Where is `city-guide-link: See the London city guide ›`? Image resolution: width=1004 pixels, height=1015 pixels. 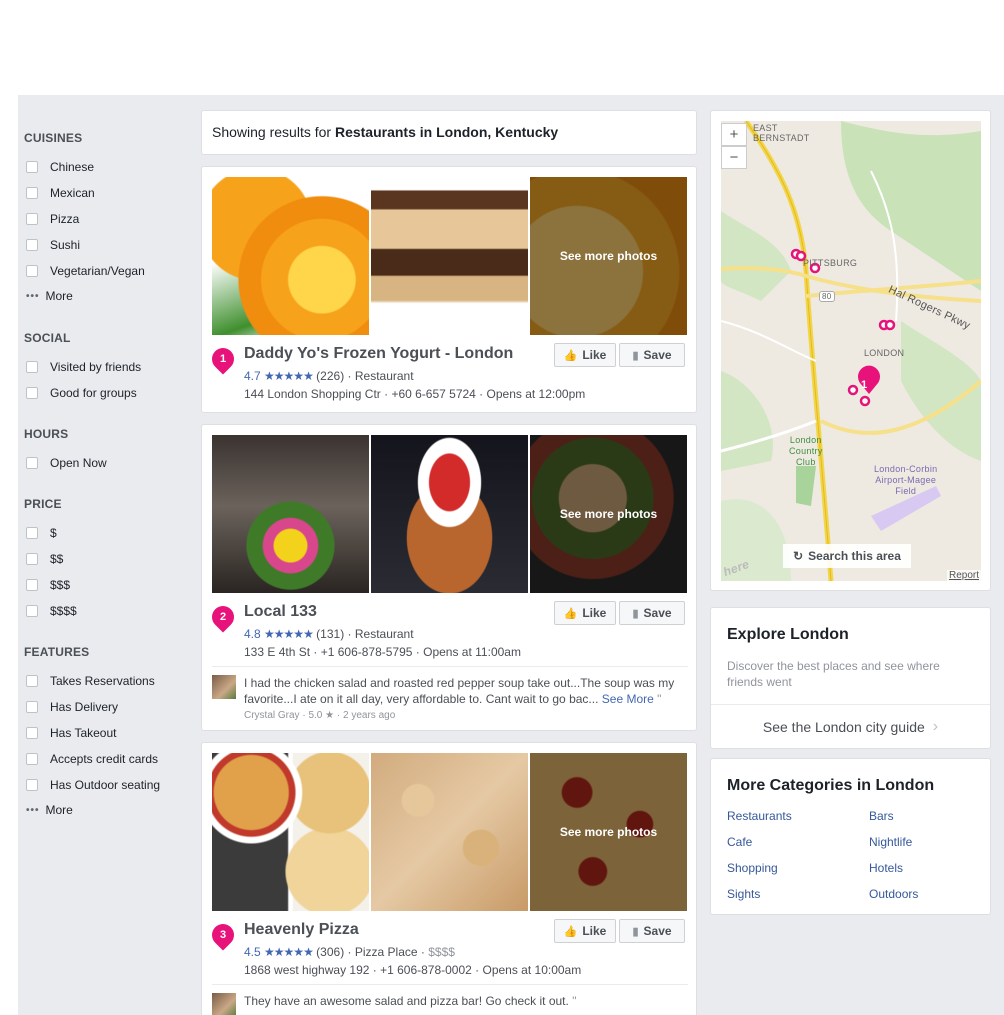 city-guide-link: See the London city guide › is located at coordinates (850, 726).